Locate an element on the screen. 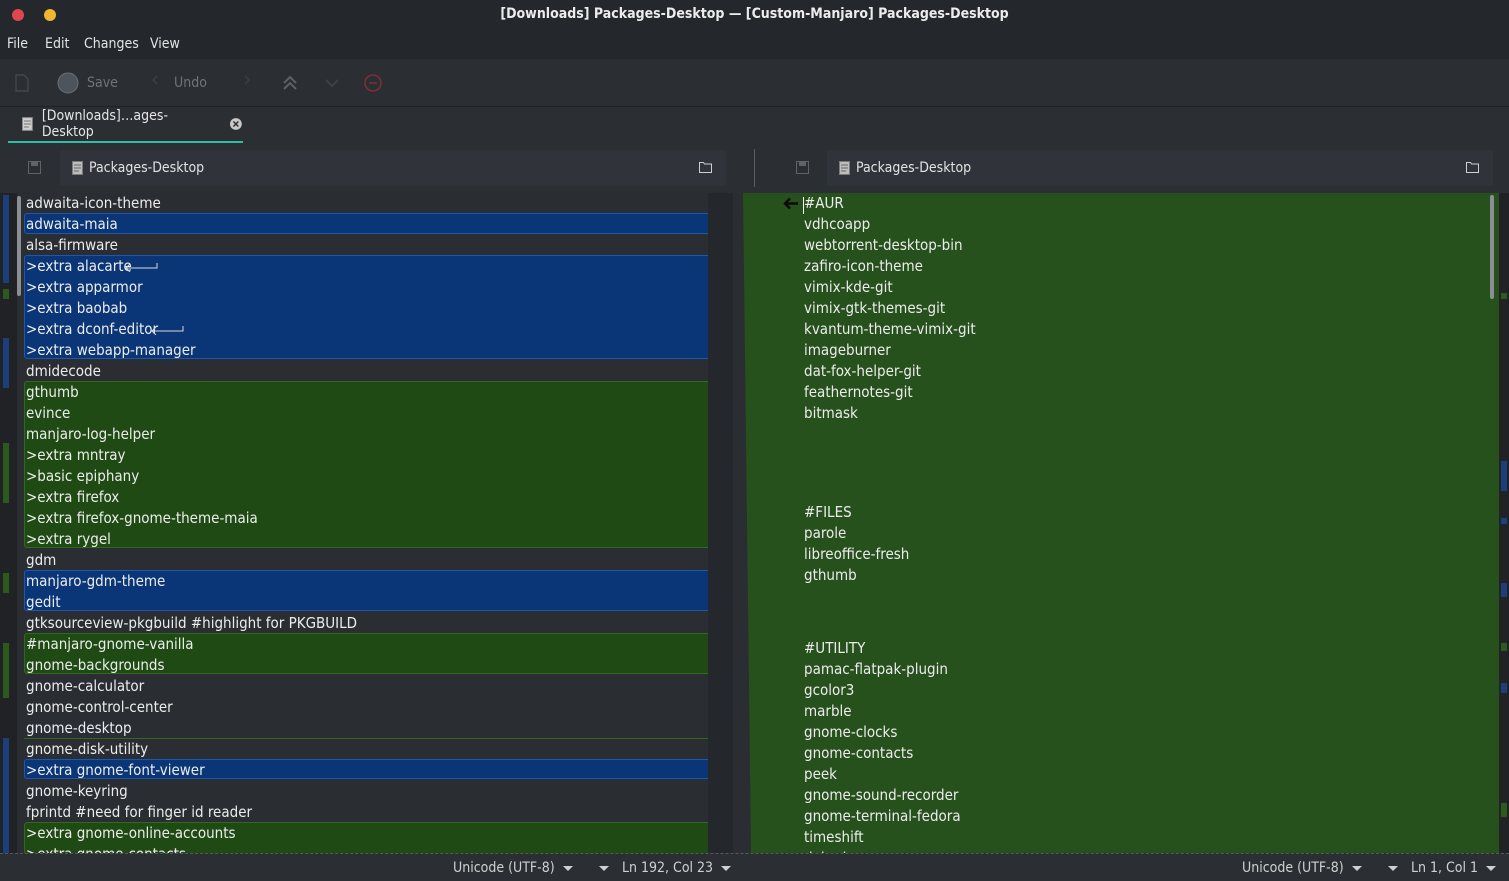 The height and width of the screenshot is (881, 1509). redo-icon is located at coordinates (247, 80).